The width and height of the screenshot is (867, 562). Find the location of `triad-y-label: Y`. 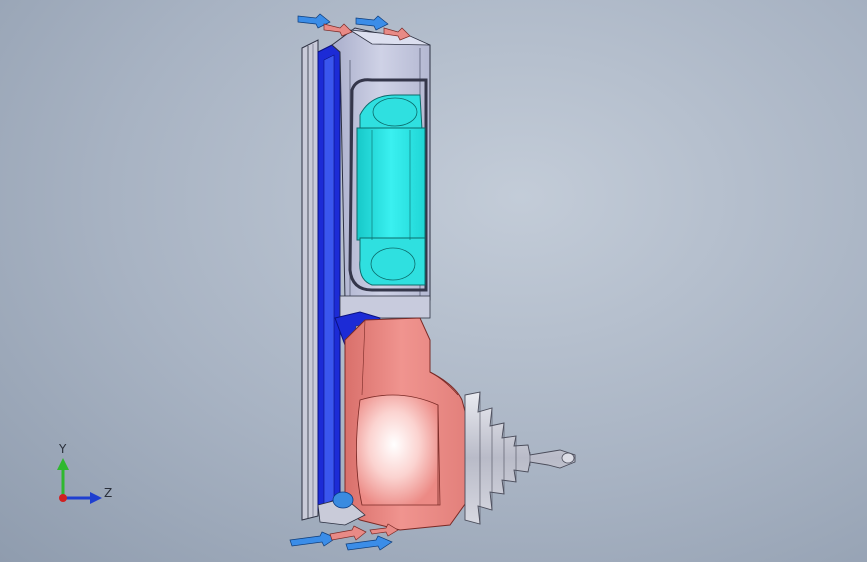

triad-y-label: Y is located at coordinates (63, 449).